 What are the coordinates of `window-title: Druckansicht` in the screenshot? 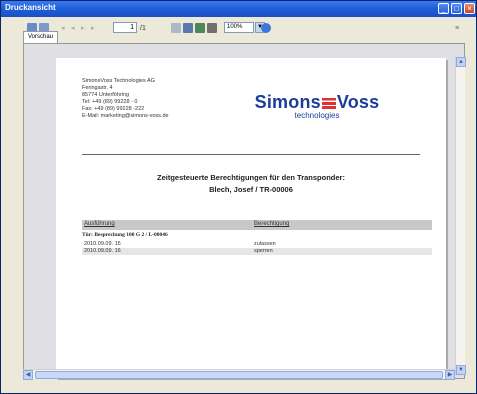 It's located at (30, 7).